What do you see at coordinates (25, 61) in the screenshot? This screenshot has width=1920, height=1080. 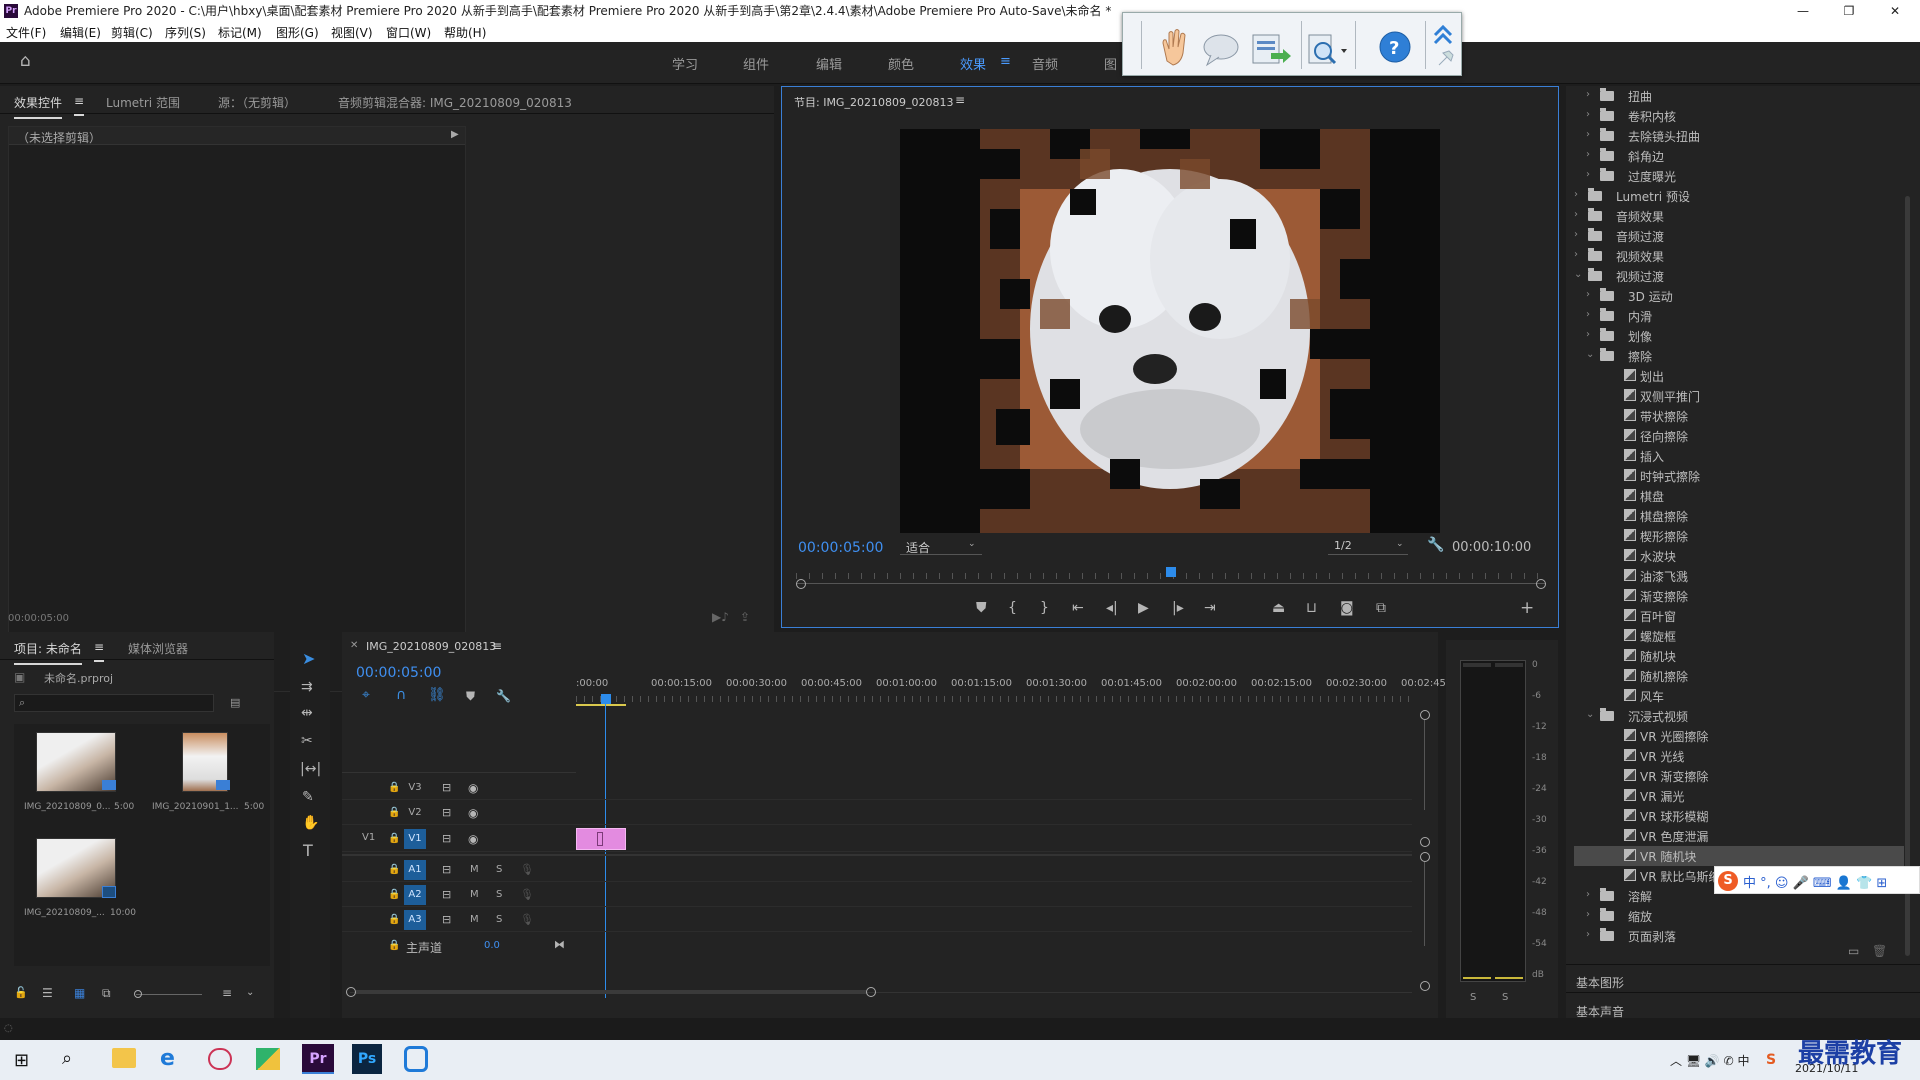 I see `home-icon: ⌂` at bounding box center [25, 61].